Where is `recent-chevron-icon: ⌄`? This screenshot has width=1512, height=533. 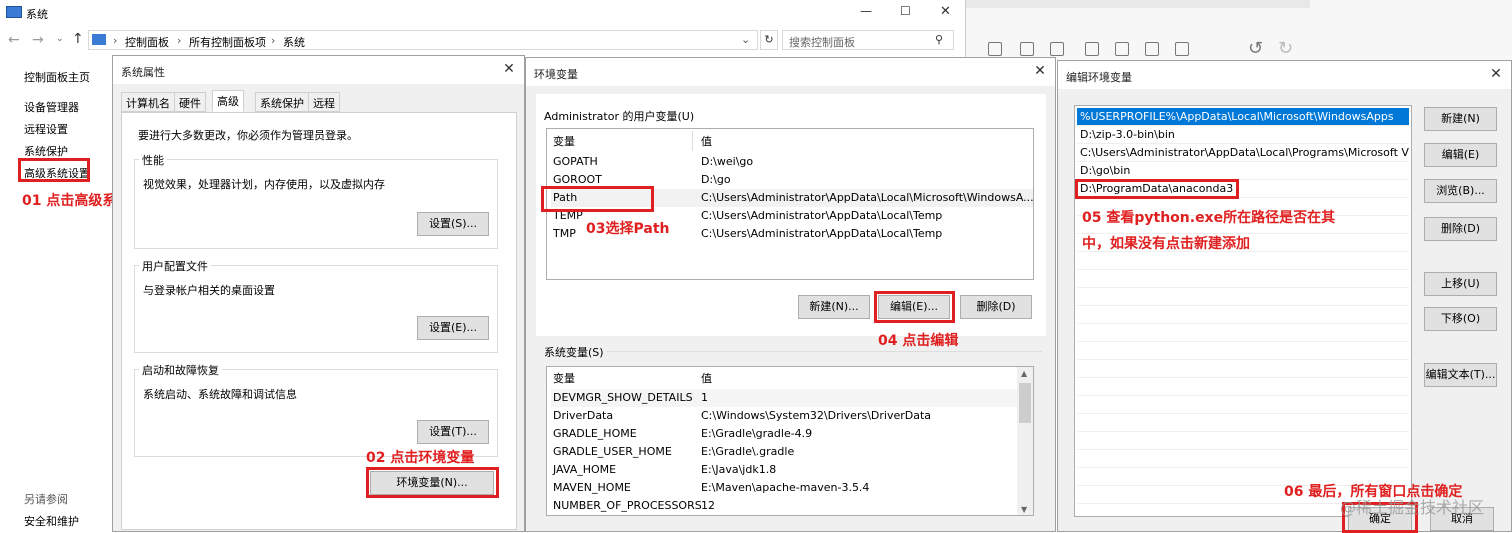
recent-chevron-icon: ⌄ is located at coordinates (60, 39).